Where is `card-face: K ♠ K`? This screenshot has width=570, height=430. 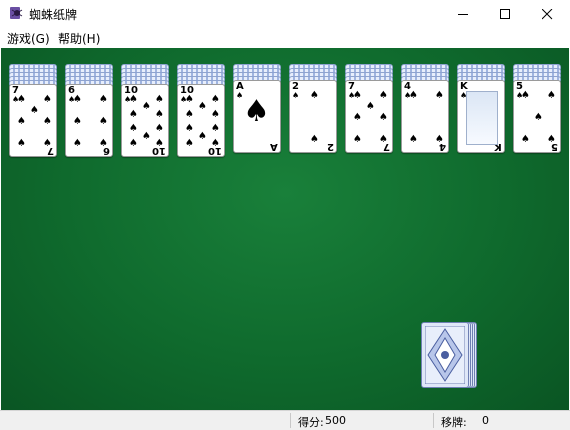 card-face: K ♠ K is located at coordinates (481, 116).